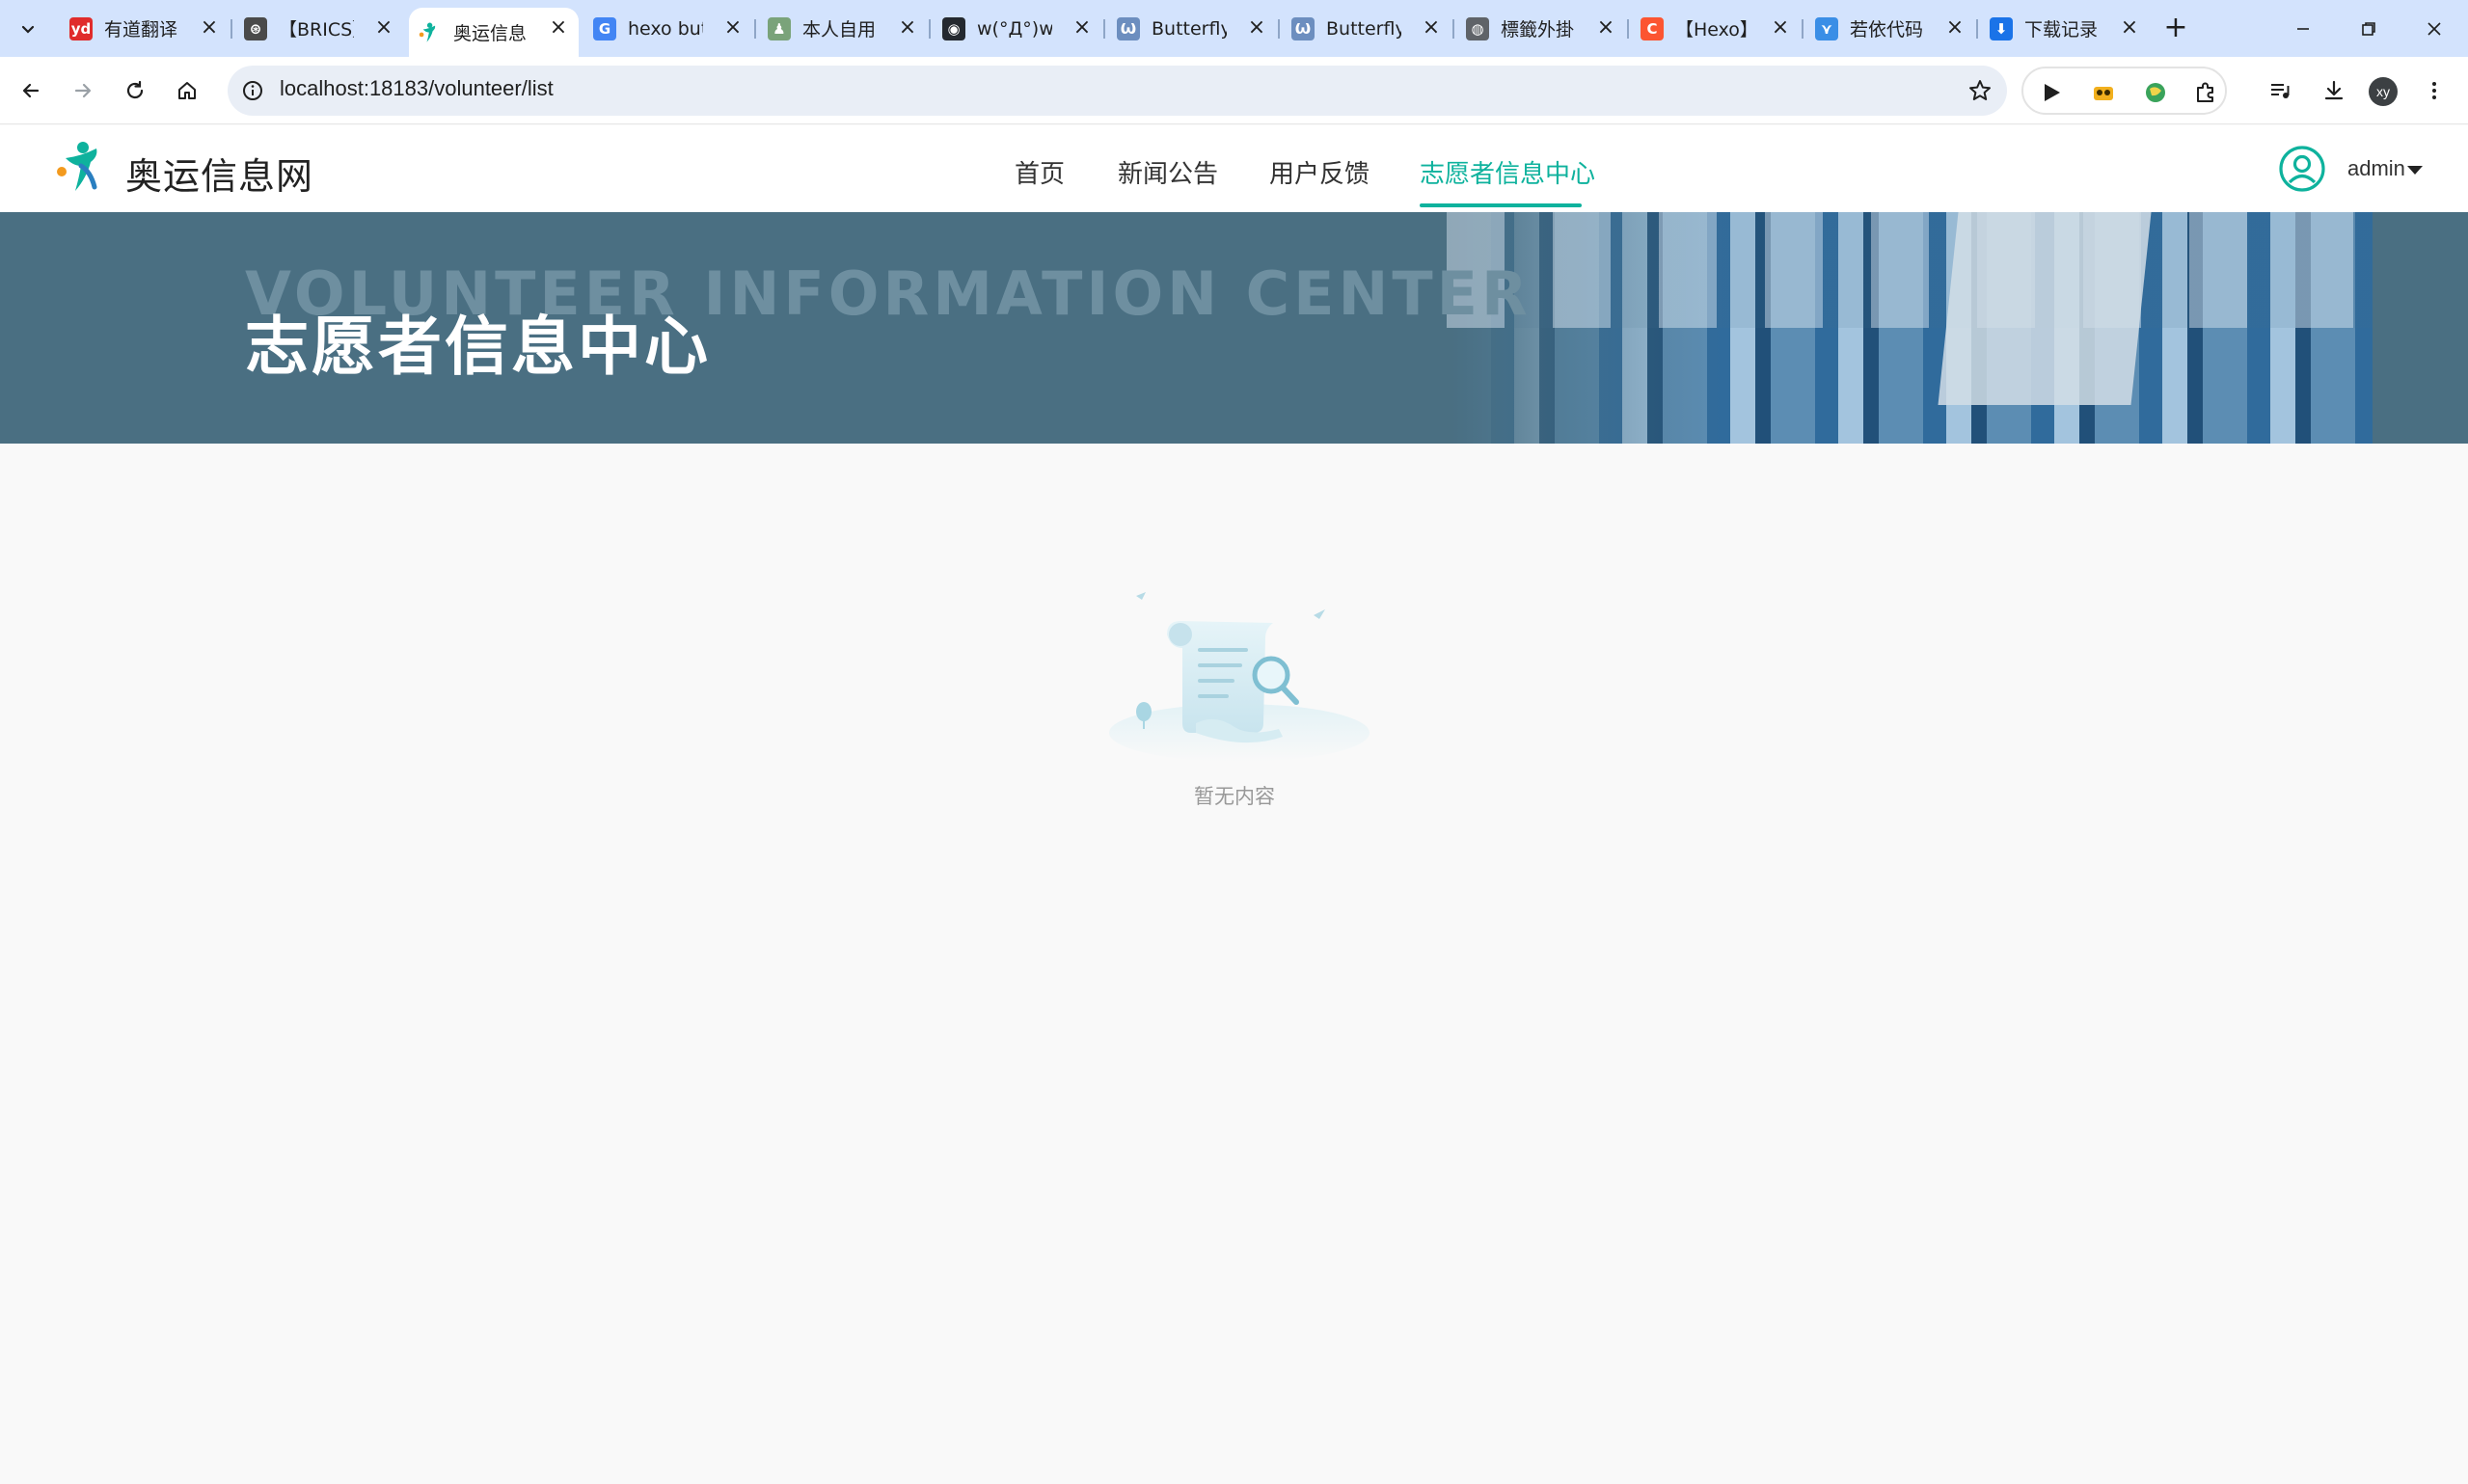  I want to click on site-logo-text: 奥运信息网, so click(219, 173).